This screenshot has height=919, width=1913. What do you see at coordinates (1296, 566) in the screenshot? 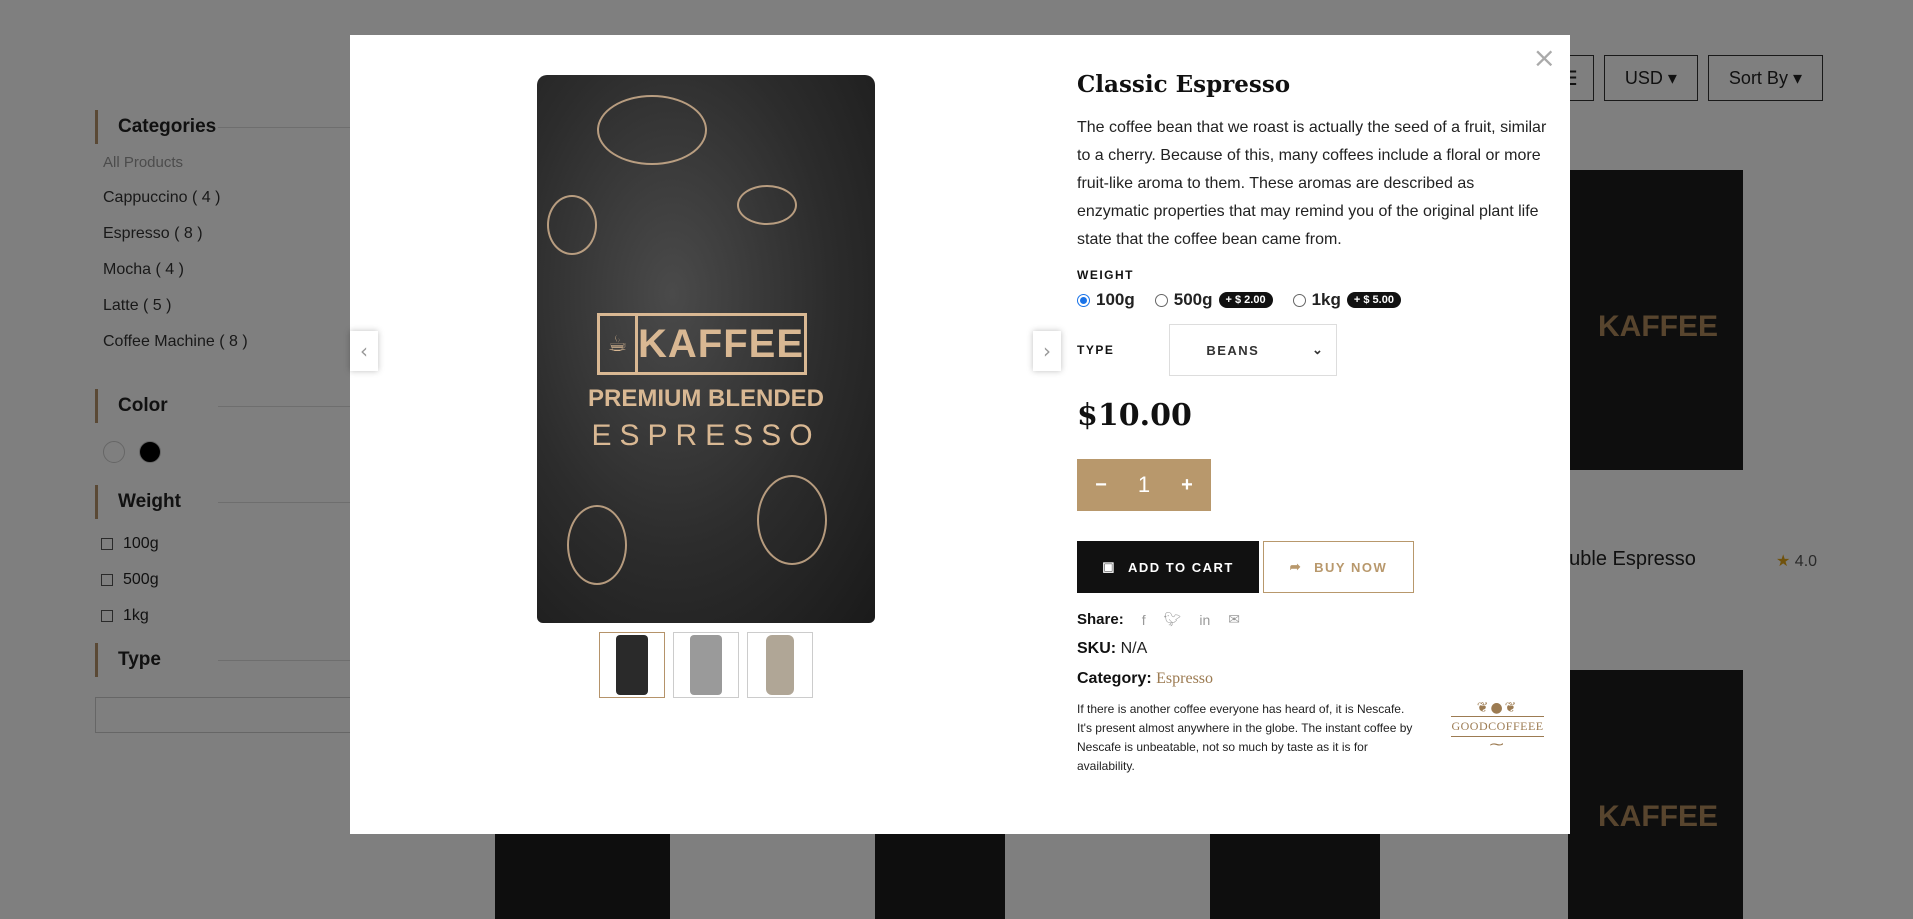
I see `share-arrow-icon: ➦` at bounding box center [1296, 566].